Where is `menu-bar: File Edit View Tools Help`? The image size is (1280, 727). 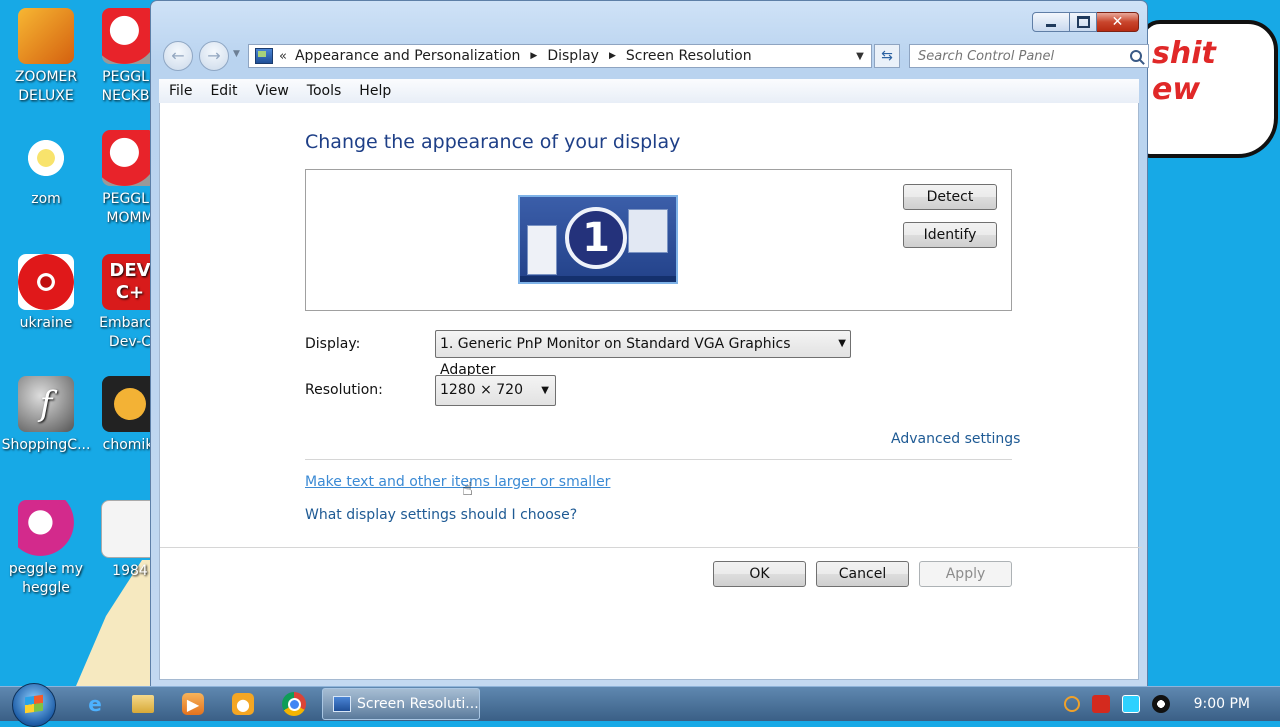
menu-bar: File Edit View Tools Help is located at coordinates (649, 91).